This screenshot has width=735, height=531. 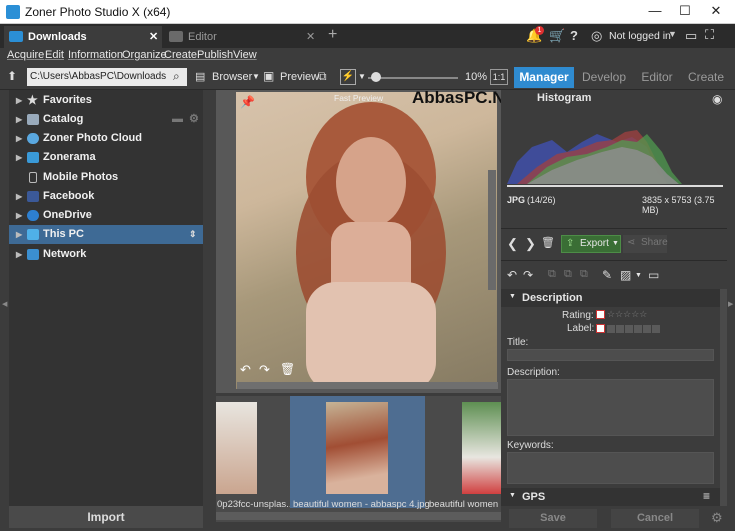 What do you see at coordinates (600, 314) in the screenshot?
I see `no-rating-icon` at bounding box center [600, 314].